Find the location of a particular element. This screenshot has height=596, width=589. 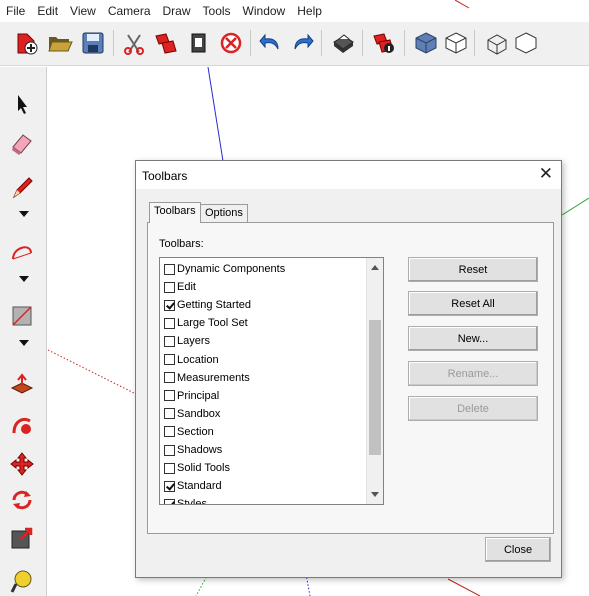

reset-all-button: Reset All is located at coordinates (473, 303).